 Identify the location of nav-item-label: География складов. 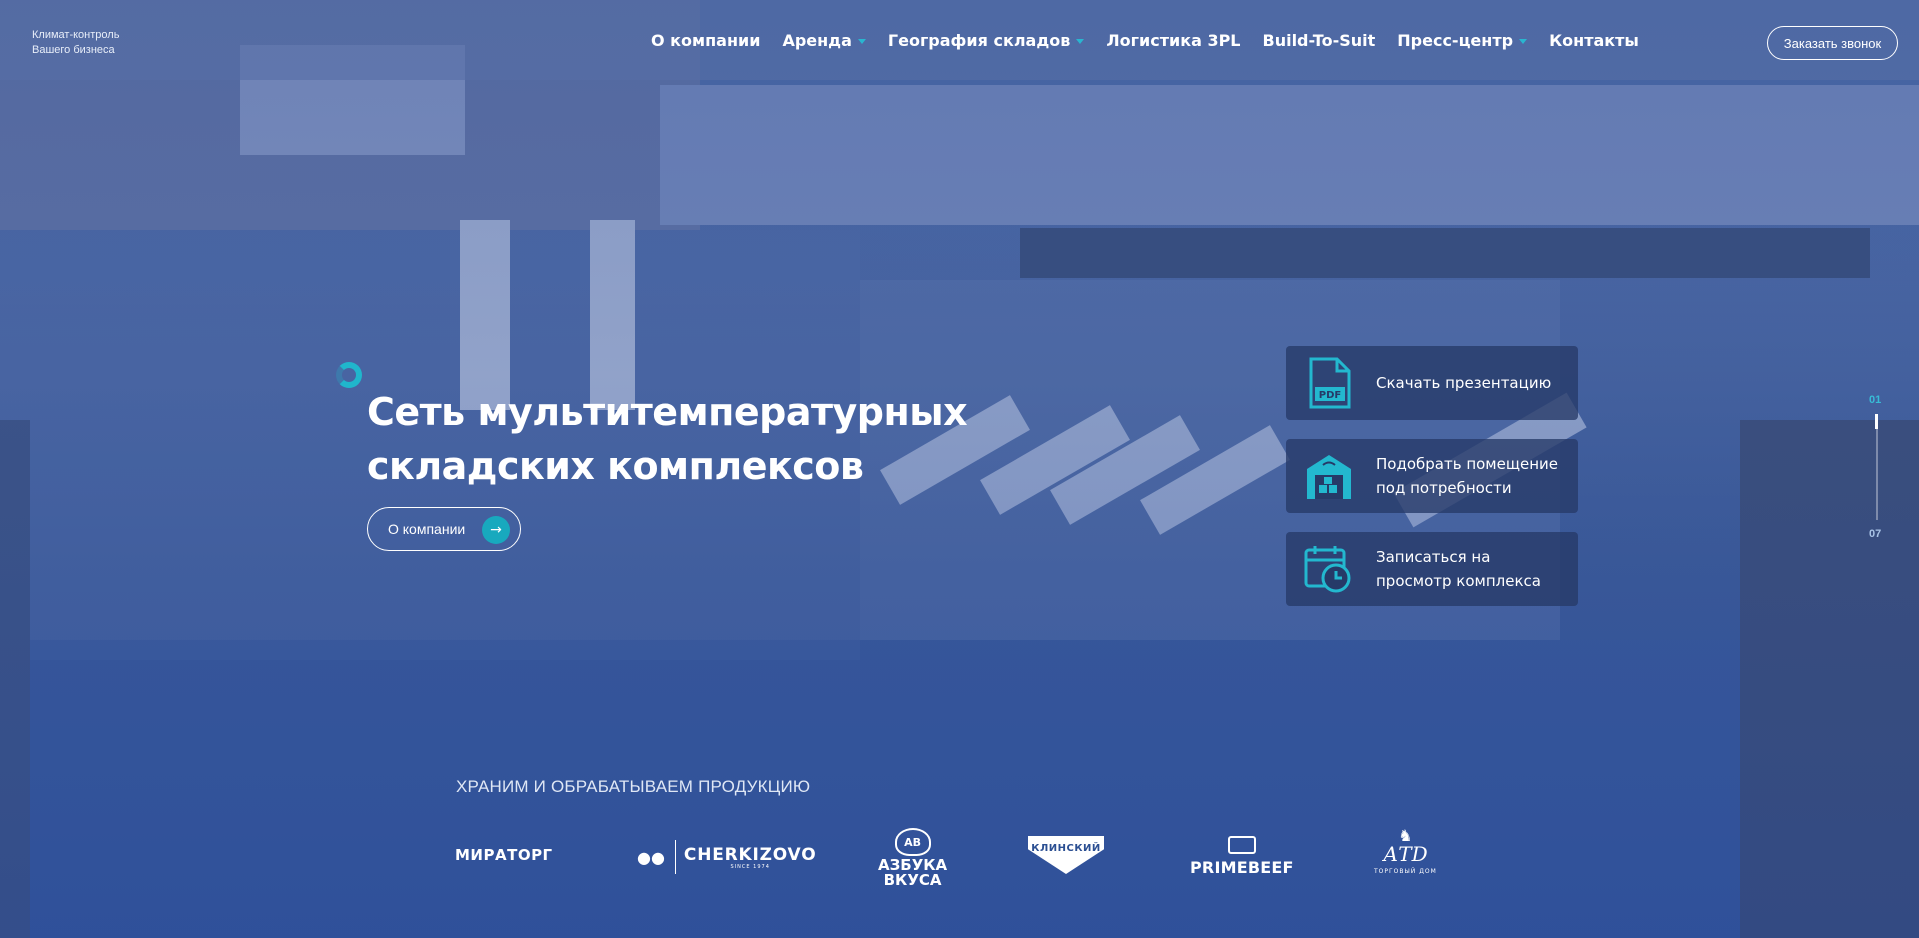
(979, 40).